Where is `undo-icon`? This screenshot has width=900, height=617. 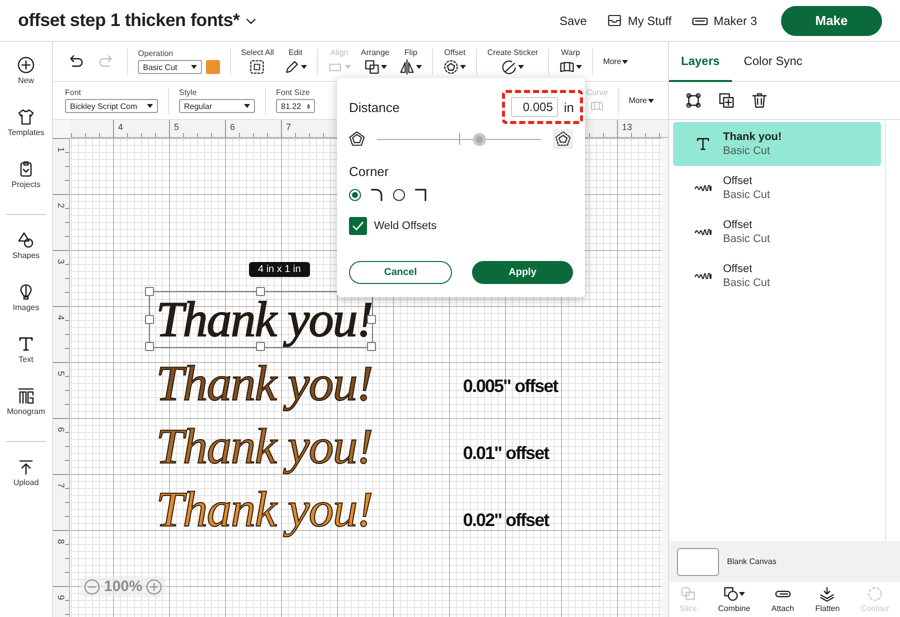 undo-icon is located at coordinates (75, 61).